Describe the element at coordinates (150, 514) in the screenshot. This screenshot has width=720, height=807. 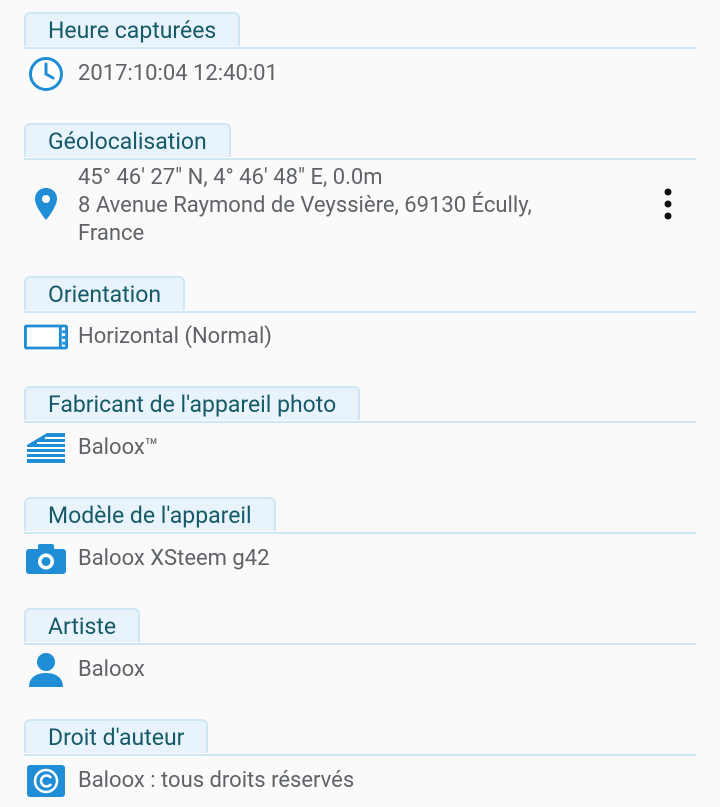
I see `section-header: Modèle de l'appareil` at that location.